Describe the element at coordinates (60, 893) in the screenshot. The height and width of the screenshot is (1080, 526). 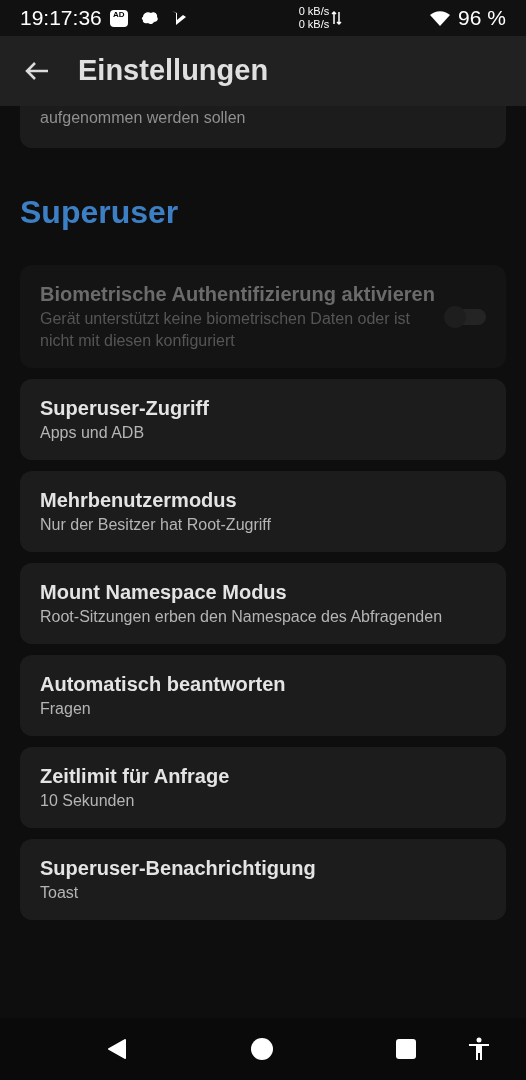
I see `setting-subtitle: Toast` at that location.